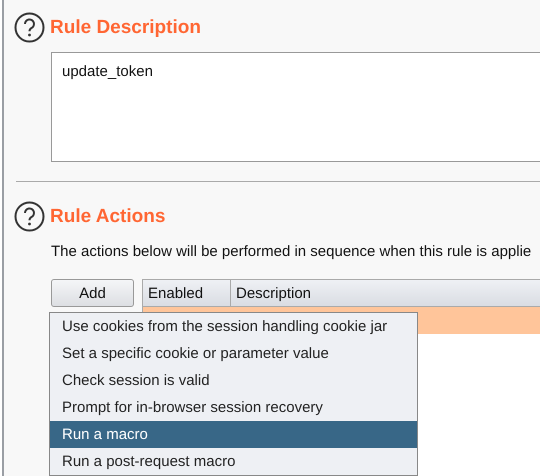 The image size is (540, 476). Describe the element at coordinates (291, 251) in the screenshot. I see `section-description: The actions below will be performed in sequence when this rule is applie` at that location.